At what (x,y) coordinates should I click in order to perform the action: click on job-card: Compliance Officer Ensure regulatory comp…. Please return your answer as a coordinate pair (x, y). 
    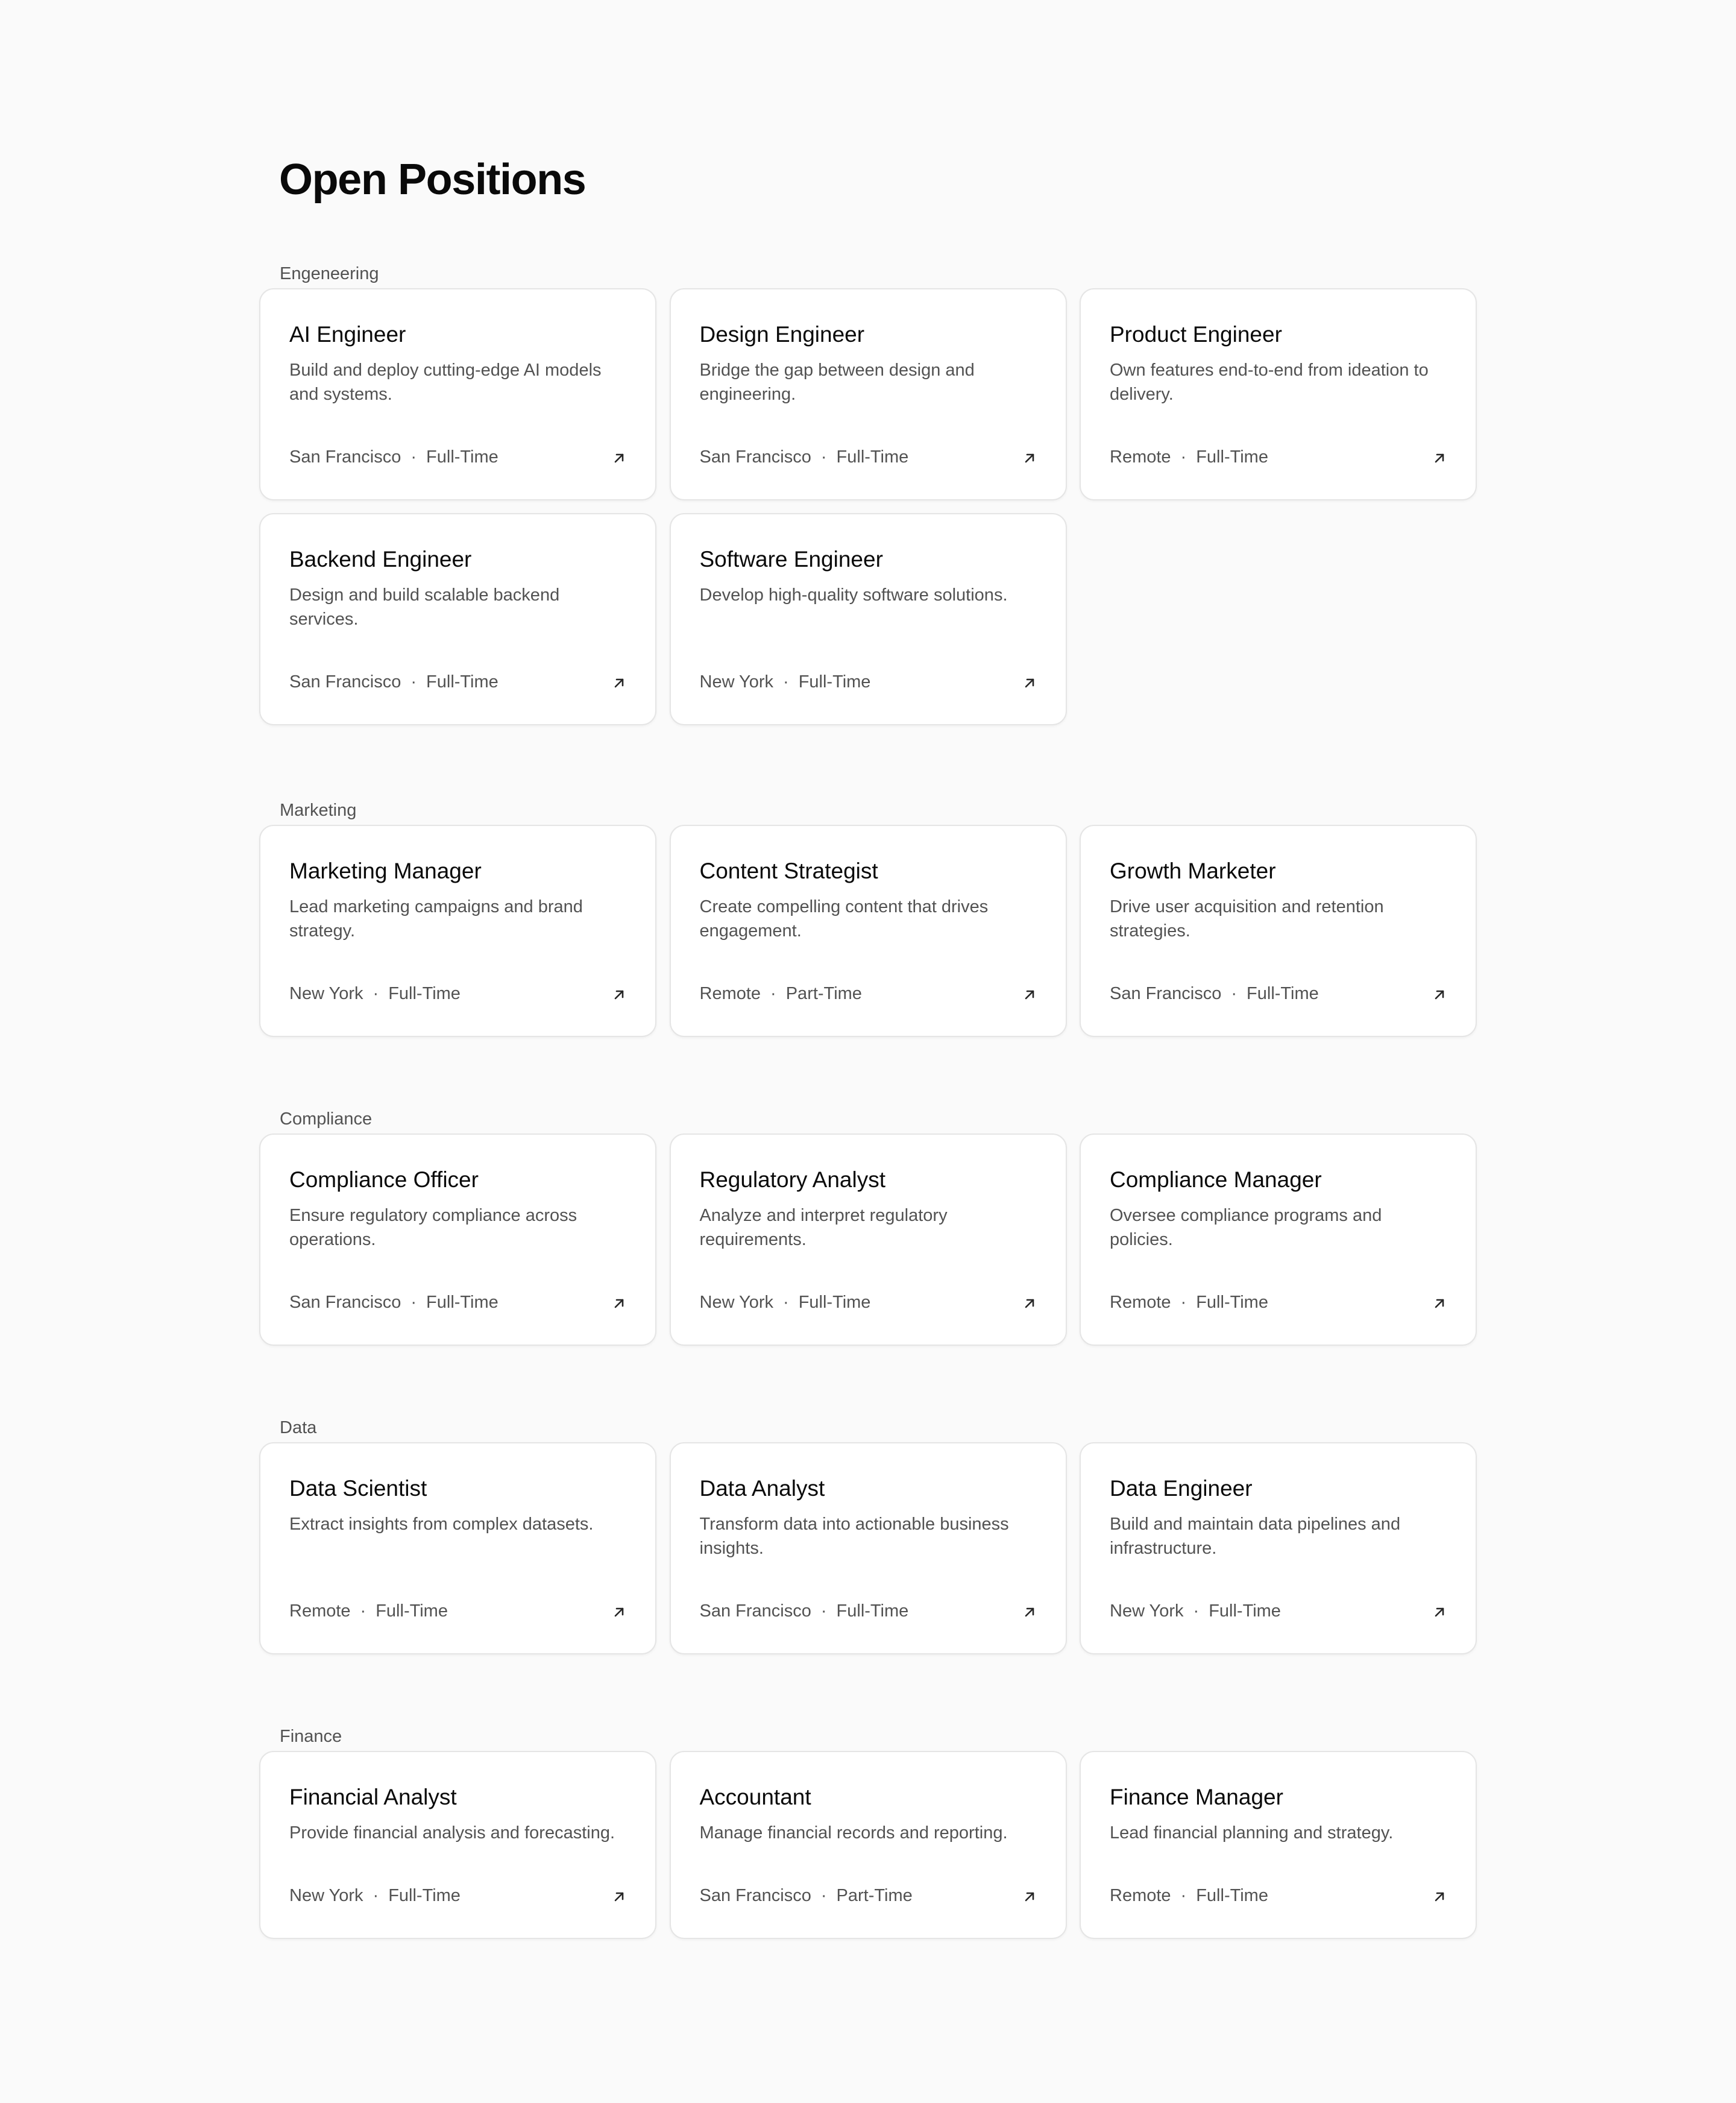
    Looking at the image, I should click on (457, 1239).